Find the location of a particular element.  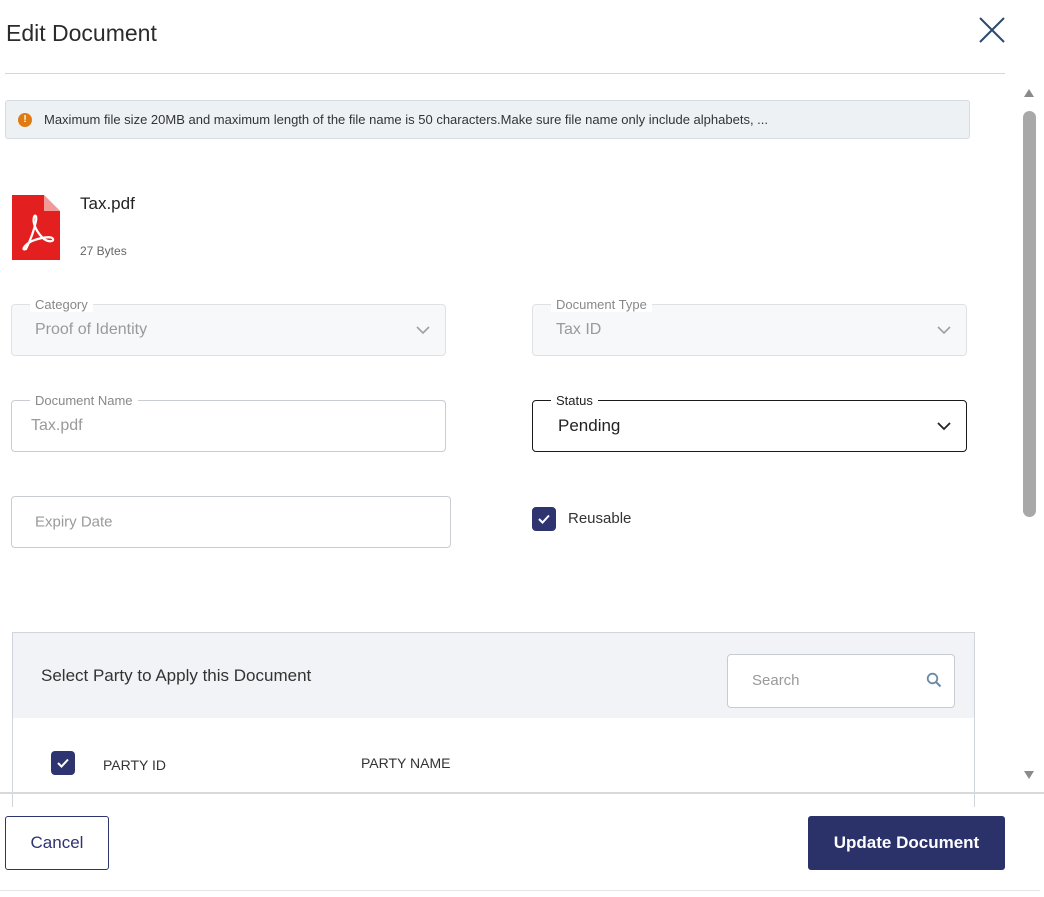

file-name: Tax.pdf is located at coordinates (107, 203).